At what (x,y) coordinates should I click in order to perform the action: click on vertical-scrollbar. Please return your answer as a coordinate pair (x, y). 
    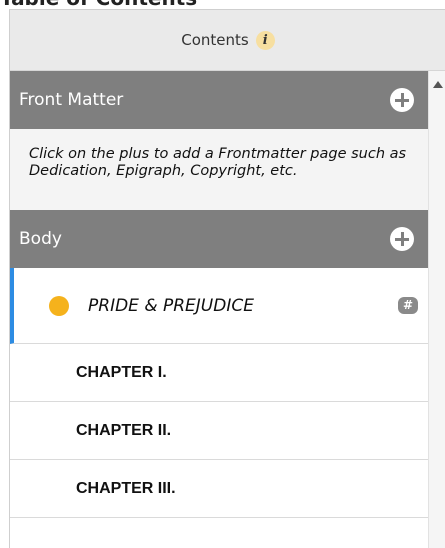
    Looking at the image, I should click on (436, 309).